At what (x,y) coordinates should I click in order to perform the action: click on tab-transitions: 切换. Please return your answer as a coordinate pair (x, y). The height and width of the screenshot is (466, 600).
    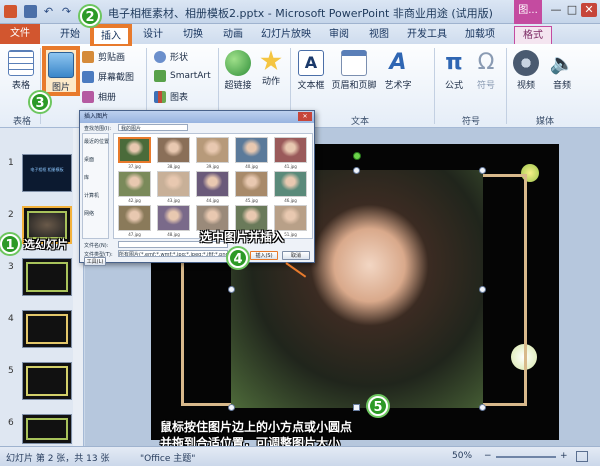
    Looking at the image, I should click on (193, 35).